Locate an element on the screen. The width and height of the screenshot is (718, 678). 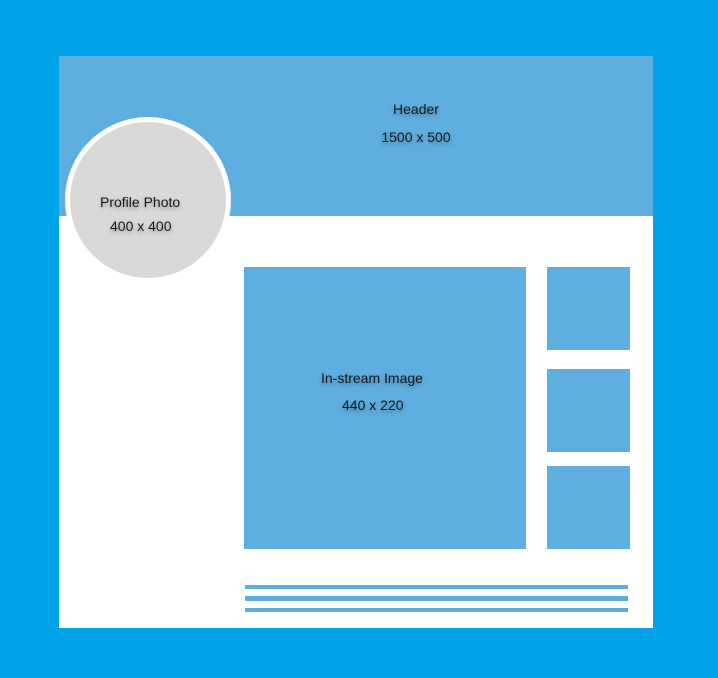
profile-photo-circle: Profile Photo 400 x 400 is located at coordinates (148, 200).